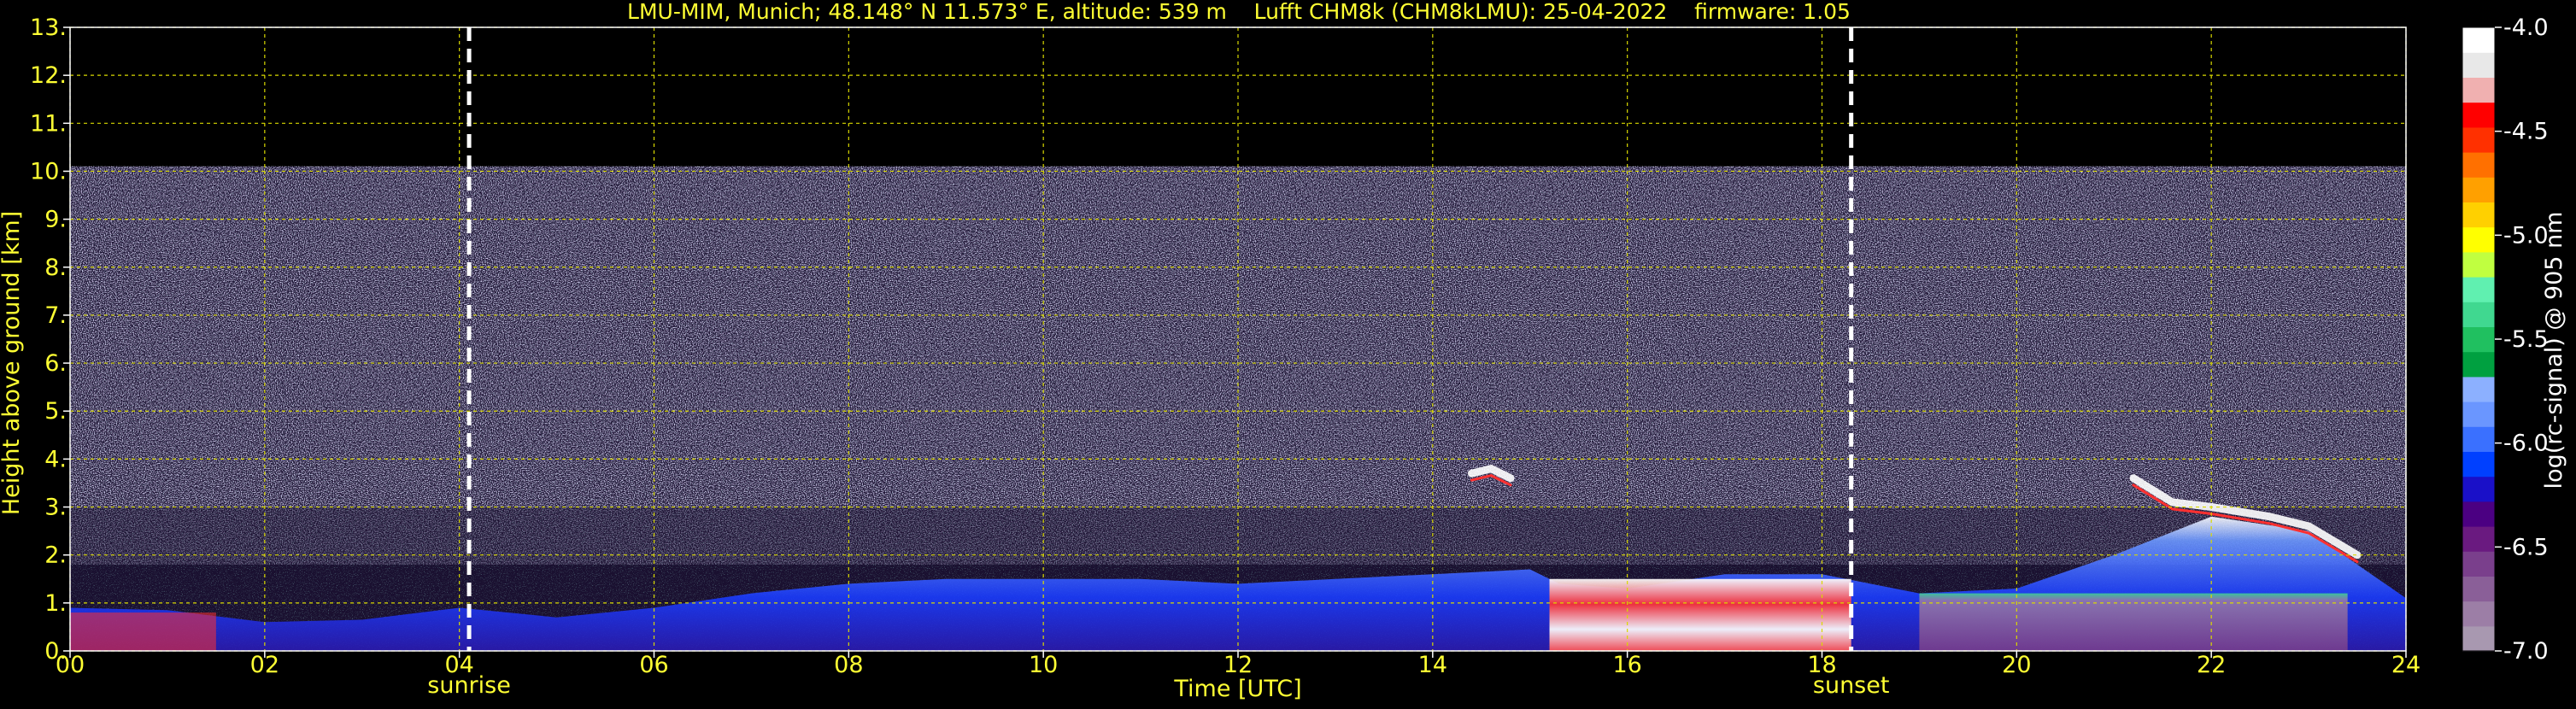  What do you see at coordinates (1043, 665) in the screenshot?
I see `x-tick-label: 10` at bounding box center [1043, 665].